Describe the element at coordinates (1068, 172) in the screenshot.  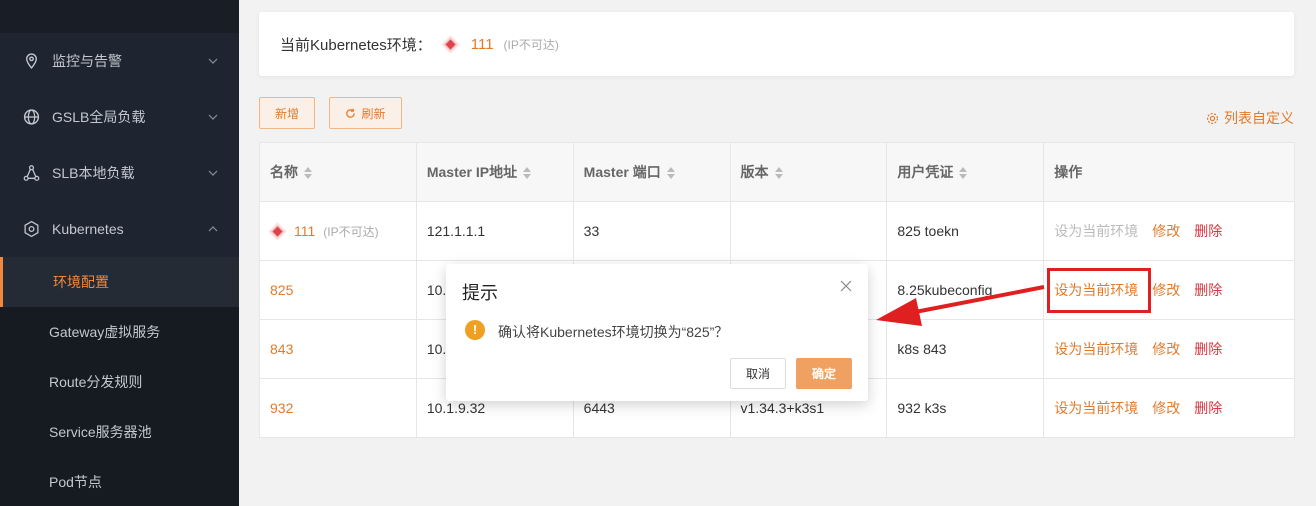
I see `header-label: 操作` at that location.